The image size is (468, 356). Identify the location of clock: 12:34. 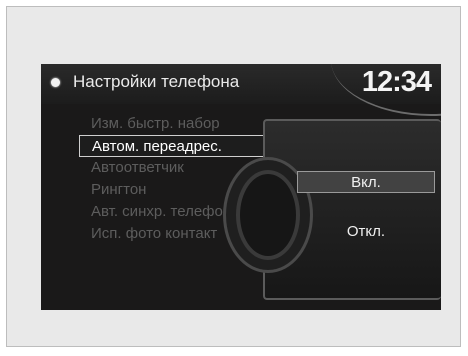
(396, 82).